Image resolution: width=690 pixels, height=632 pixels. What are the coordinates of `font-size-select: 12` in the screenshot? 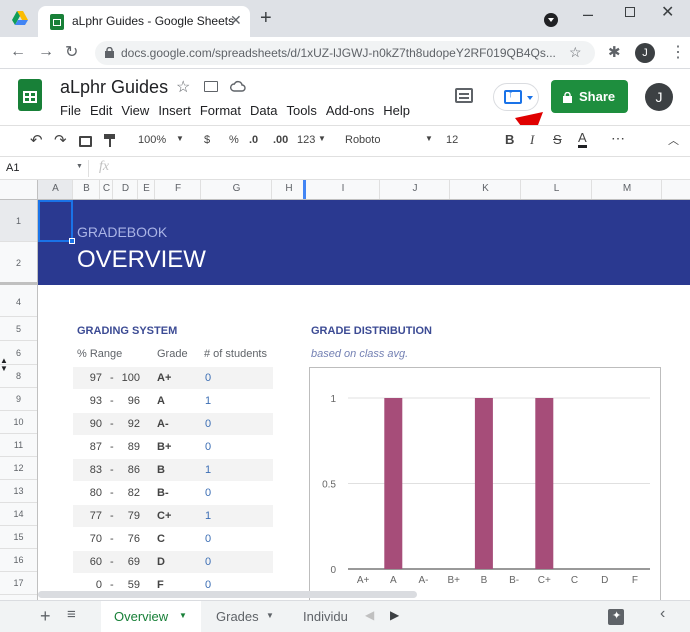 It's located at (452, 140).